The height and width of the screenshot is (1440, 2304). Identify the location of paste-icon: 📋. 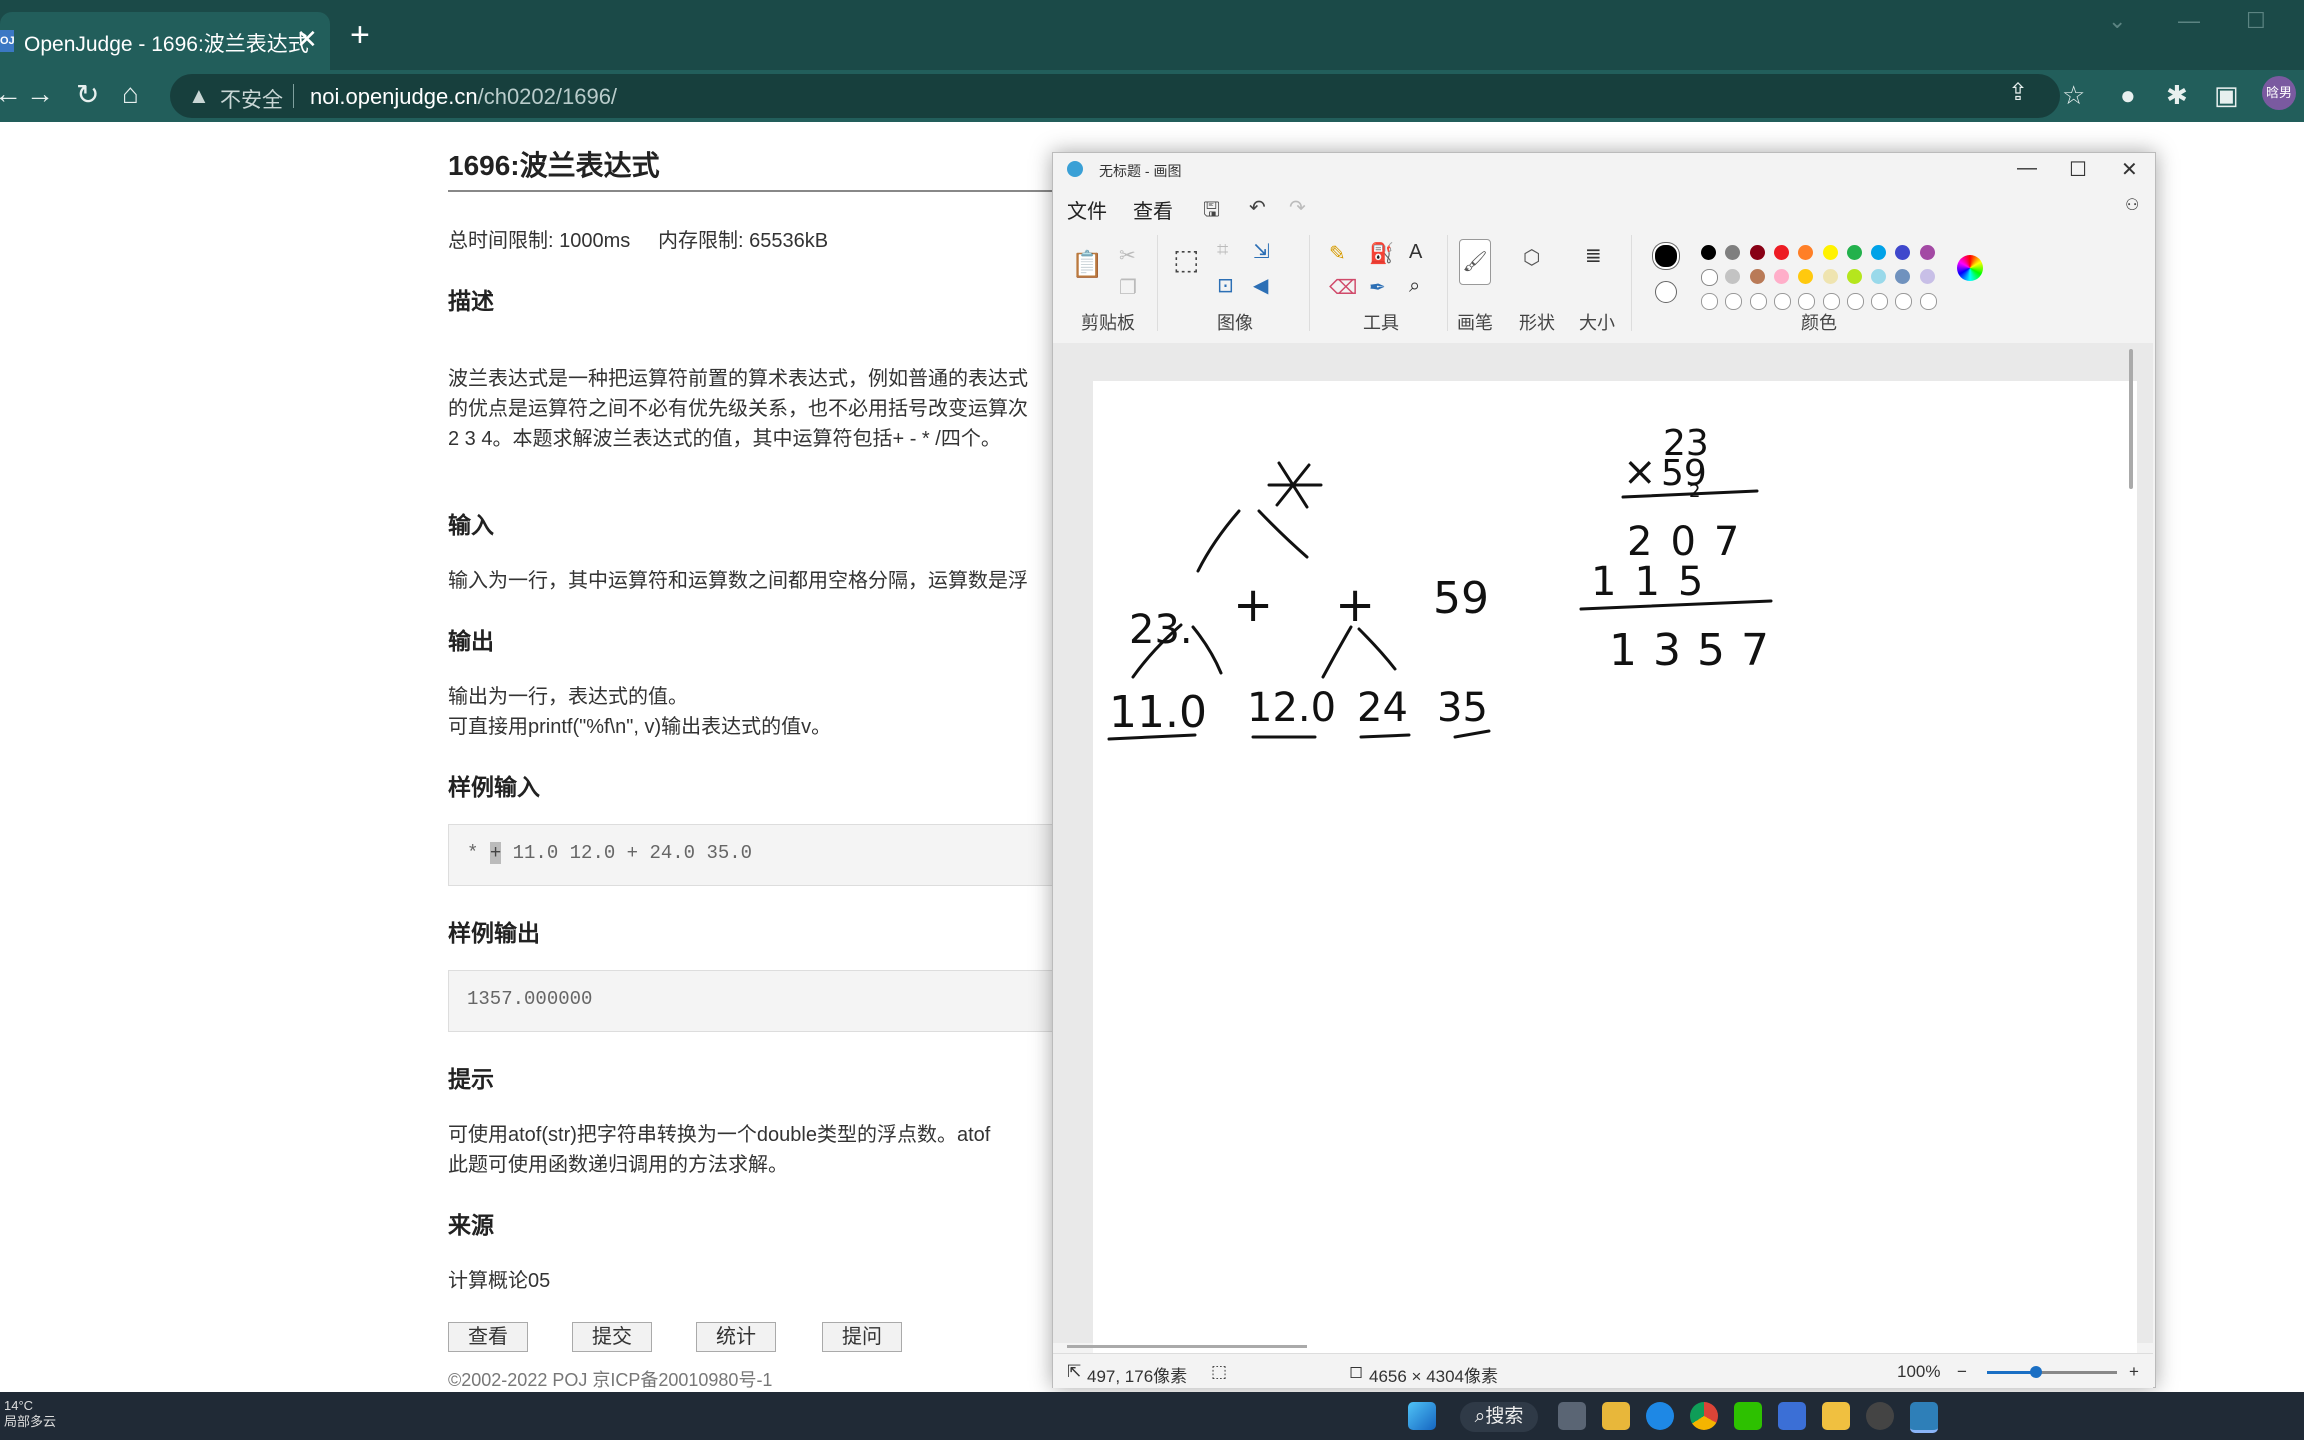
(1087, 264).